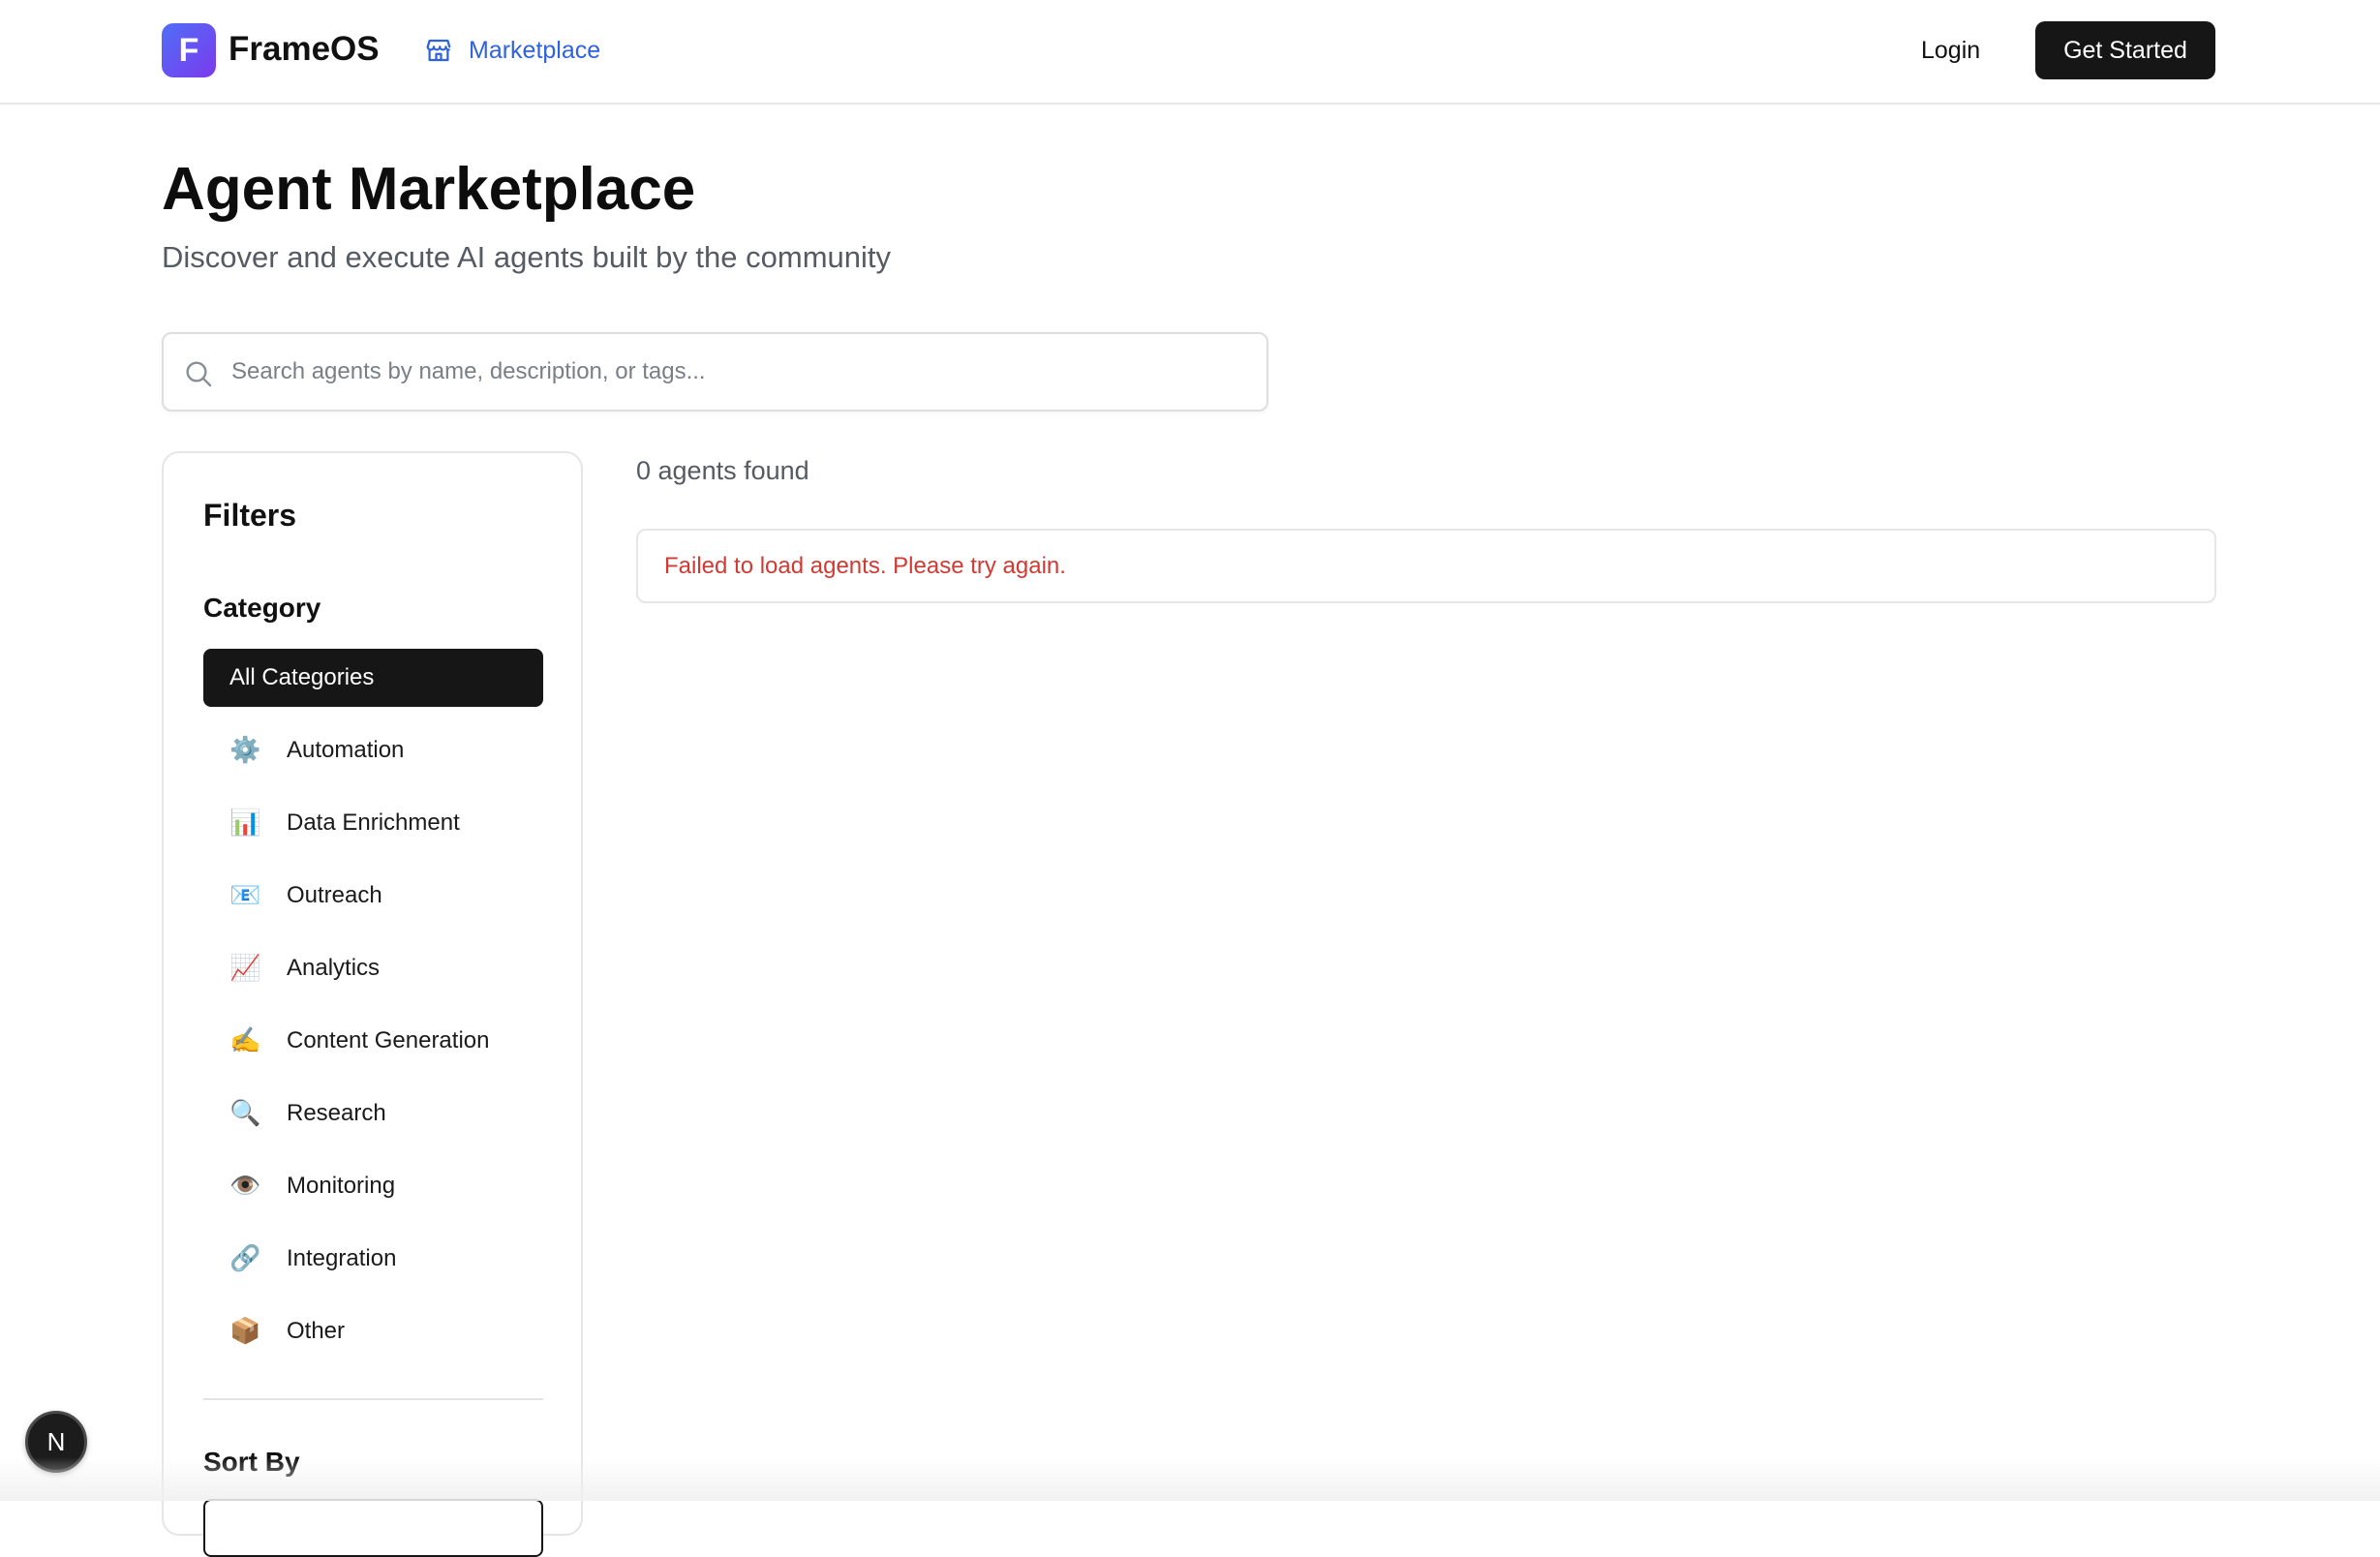 The height and width of the screenshot is (1557, 2380). What do you see at coordinates (304, 50) in the screenshot?
I see `brand-name: FrameOS` at bounding box center [304, 50].